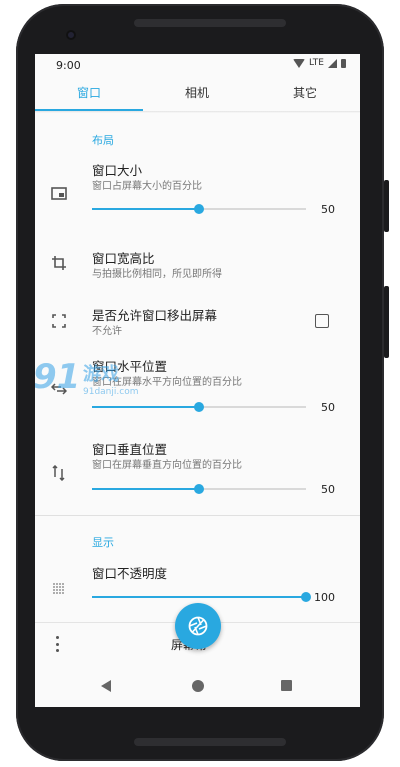  What do you see at coordinates (328, 209) in the screenshot?
I see `window-size-value: 50` at bounding box center [328, 209].